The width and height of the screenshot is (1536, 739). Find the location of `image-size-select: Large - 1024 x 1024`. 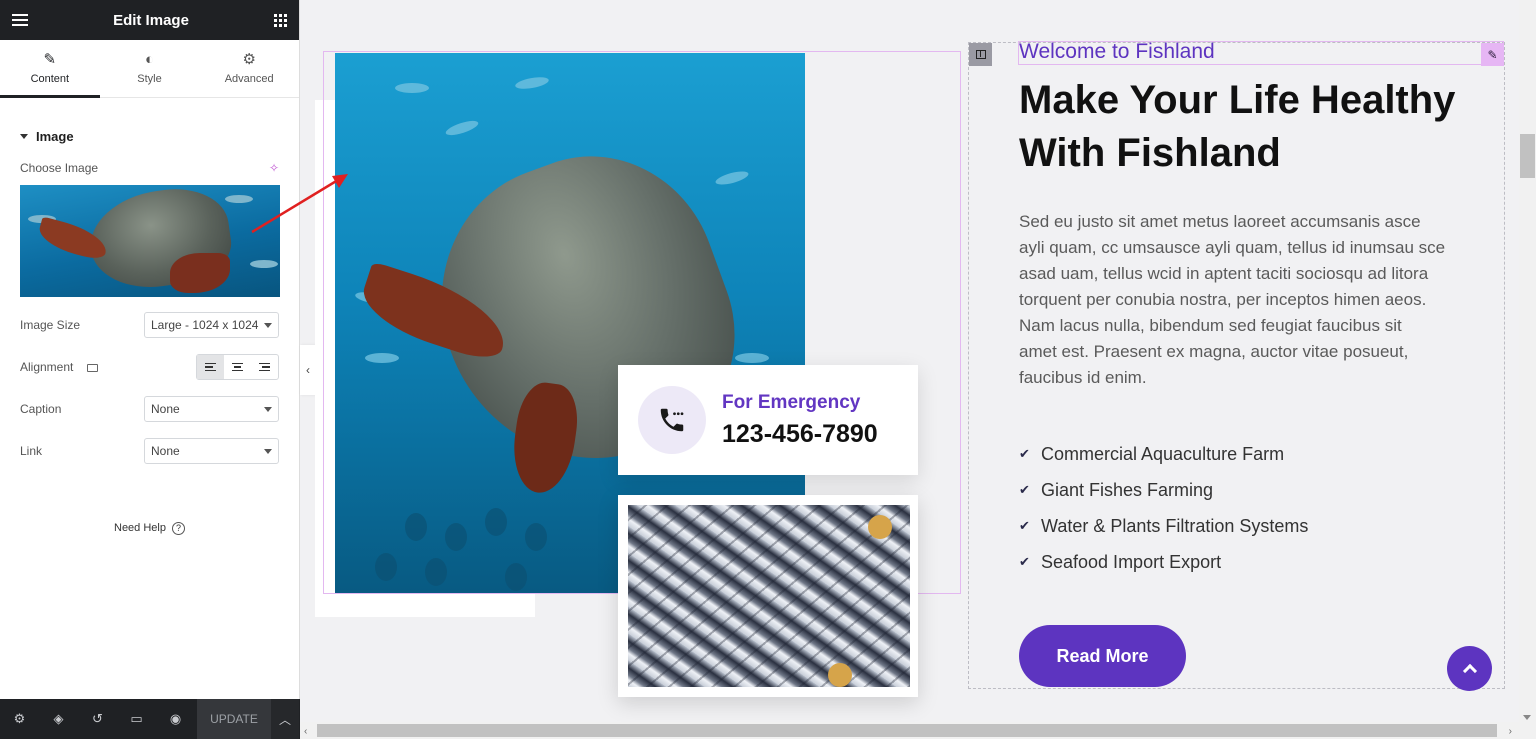

image-size-select: Large - 1024 x 1024 is located at coordinates (211, 325).